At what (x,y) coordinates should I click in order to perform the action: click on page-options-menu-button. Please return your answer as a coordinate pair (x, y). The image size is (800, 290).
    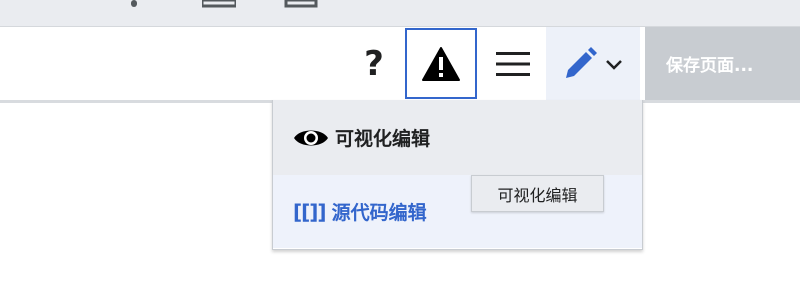
    Looking at the image, I should click on (513, 63).